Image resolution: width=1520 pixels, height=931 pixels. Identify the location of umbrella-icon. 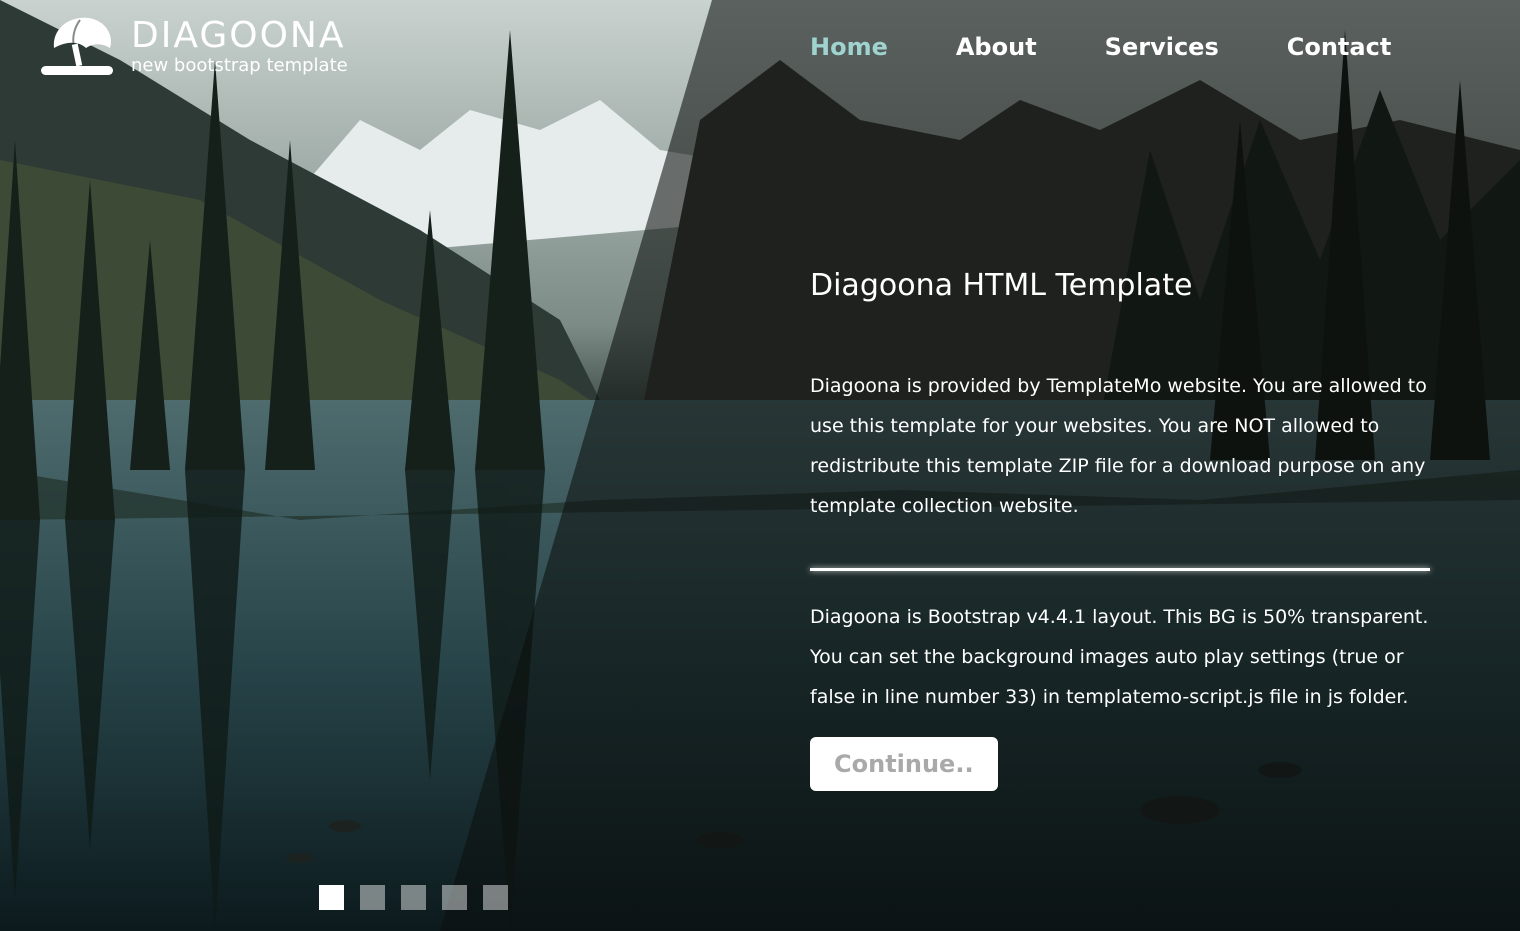
(77, 46).